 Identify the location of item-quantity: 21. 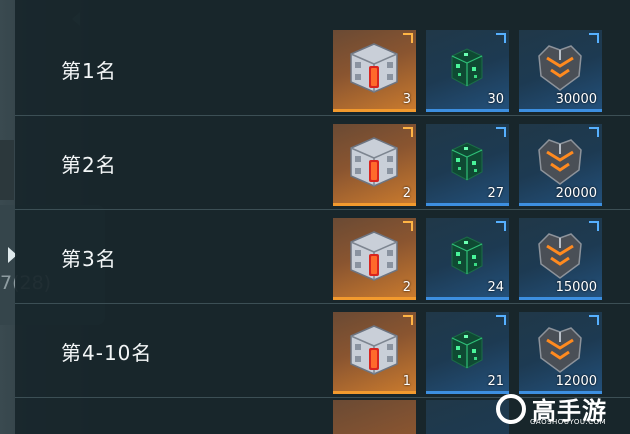
(495, 381).